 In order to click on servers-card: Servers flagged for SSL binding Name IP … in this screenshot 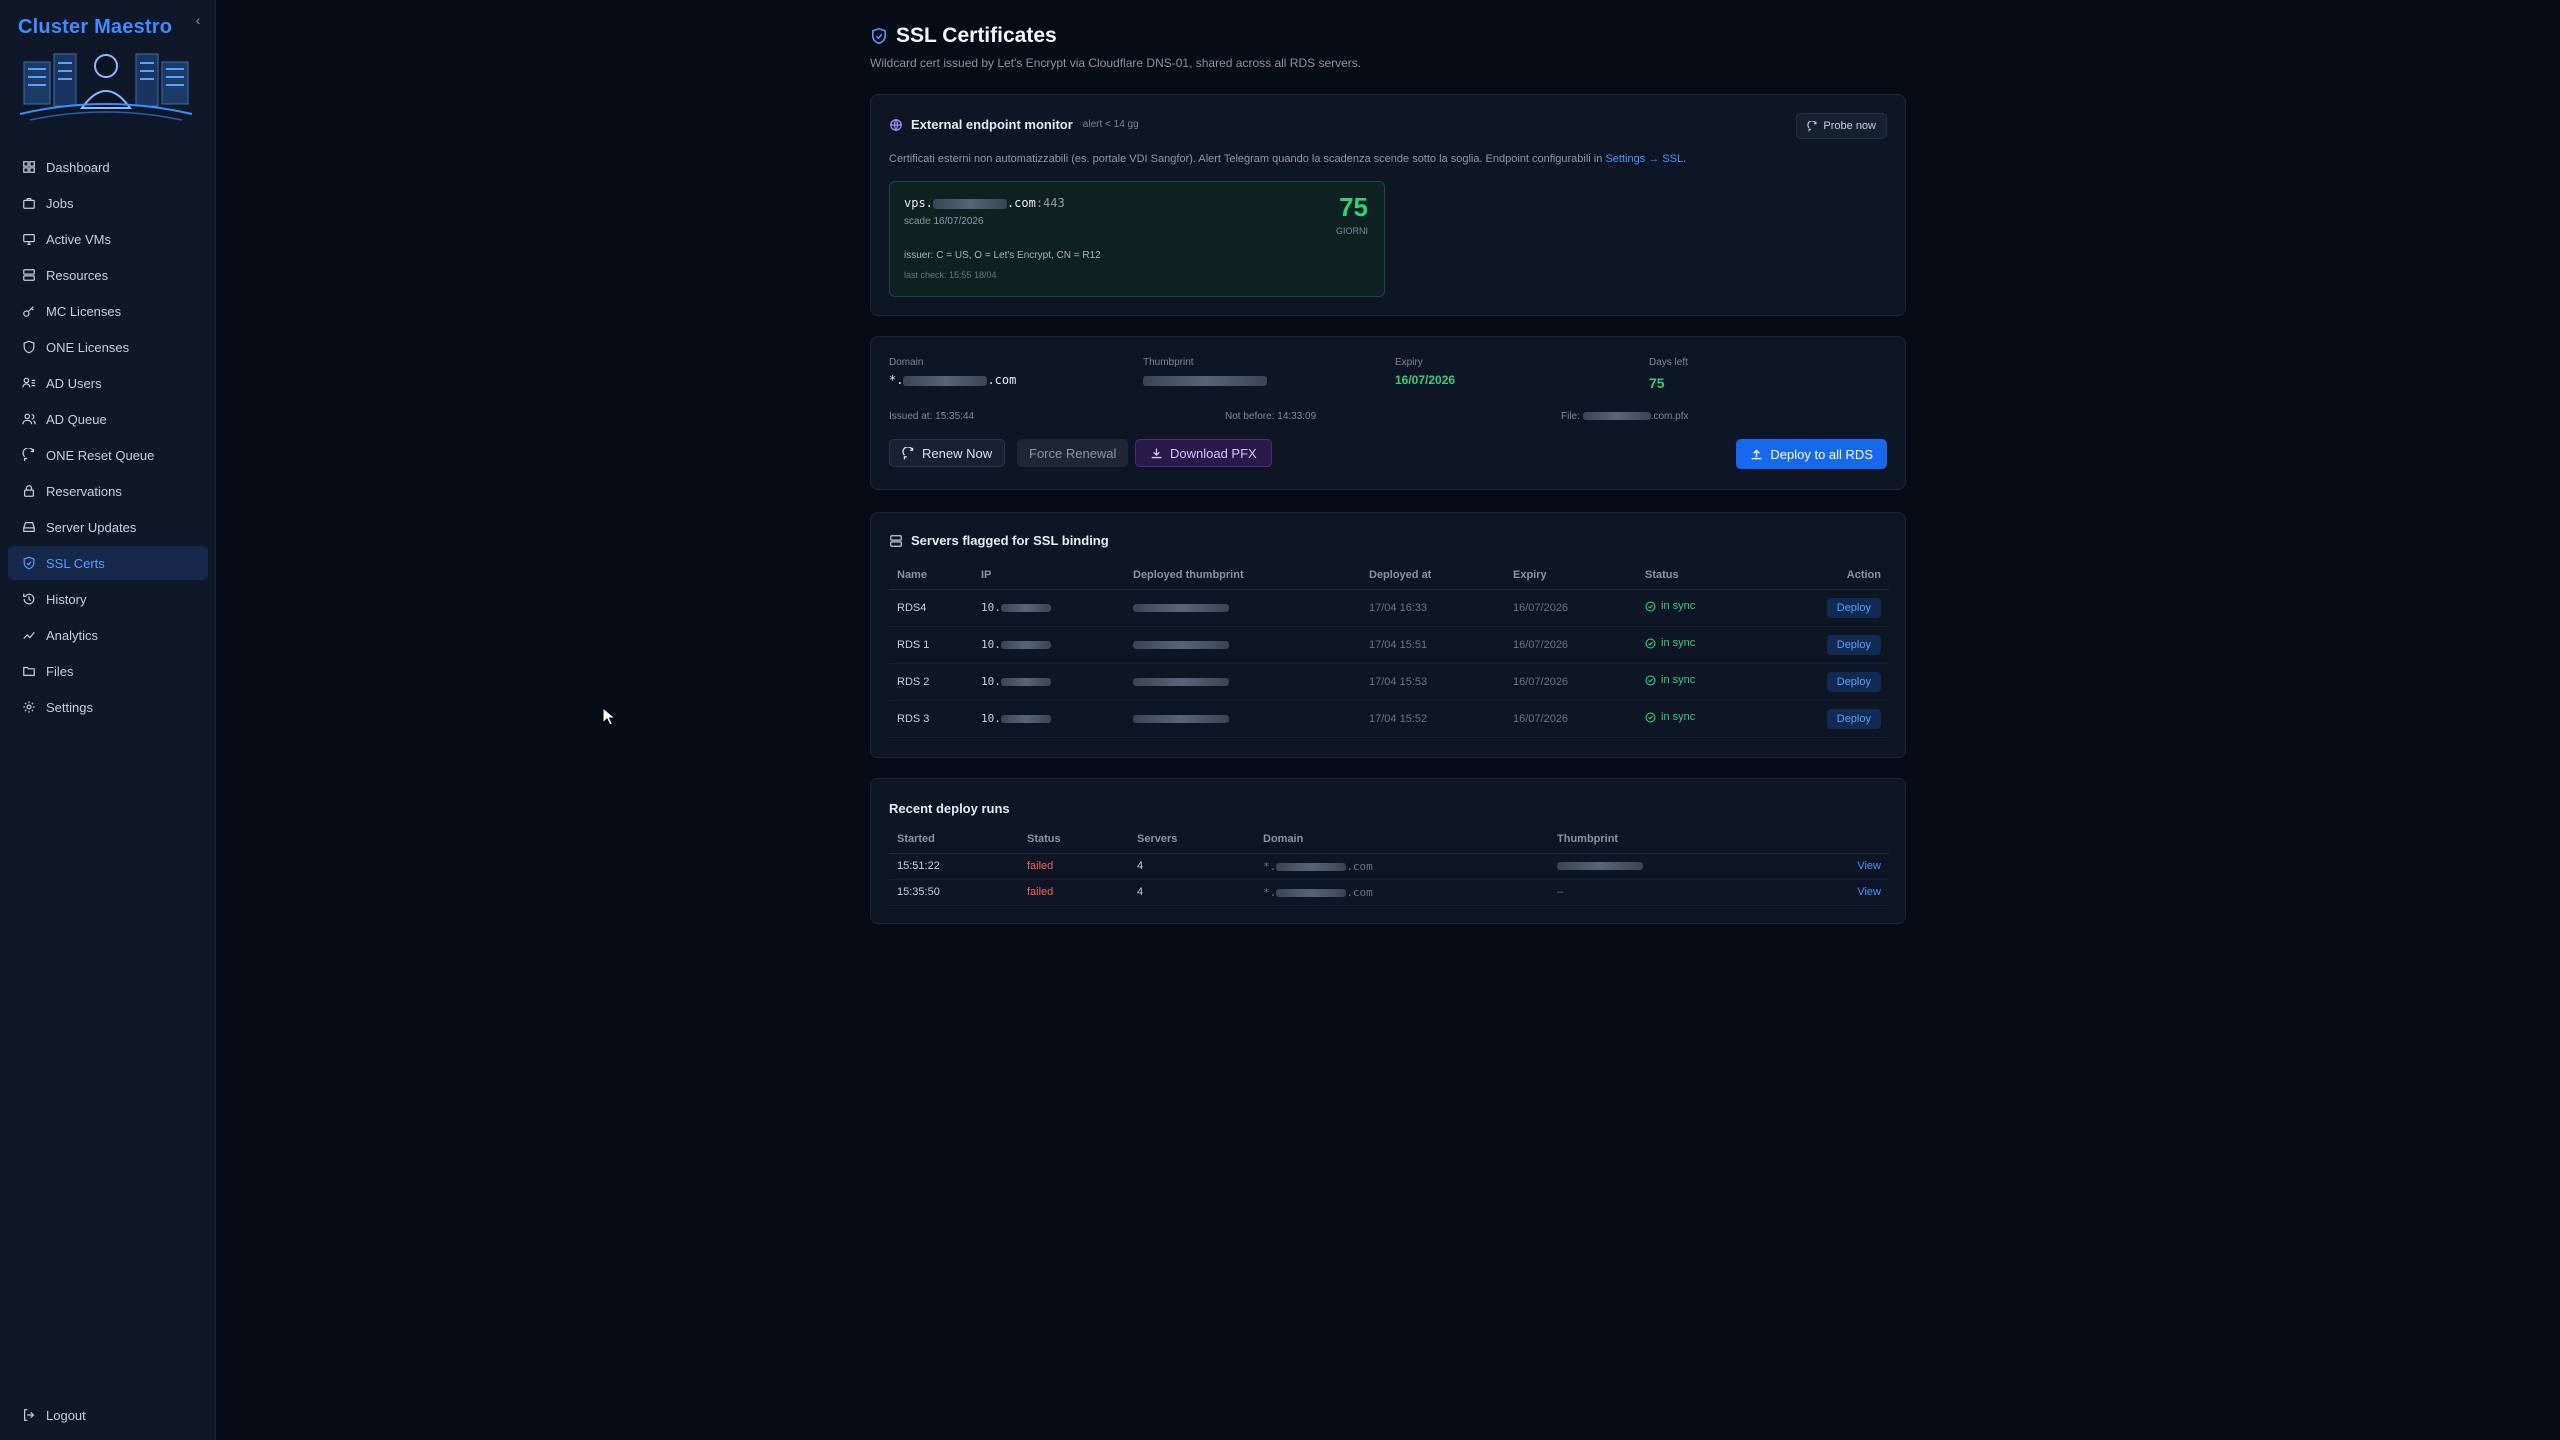, I will do `click(1388, 635)`.